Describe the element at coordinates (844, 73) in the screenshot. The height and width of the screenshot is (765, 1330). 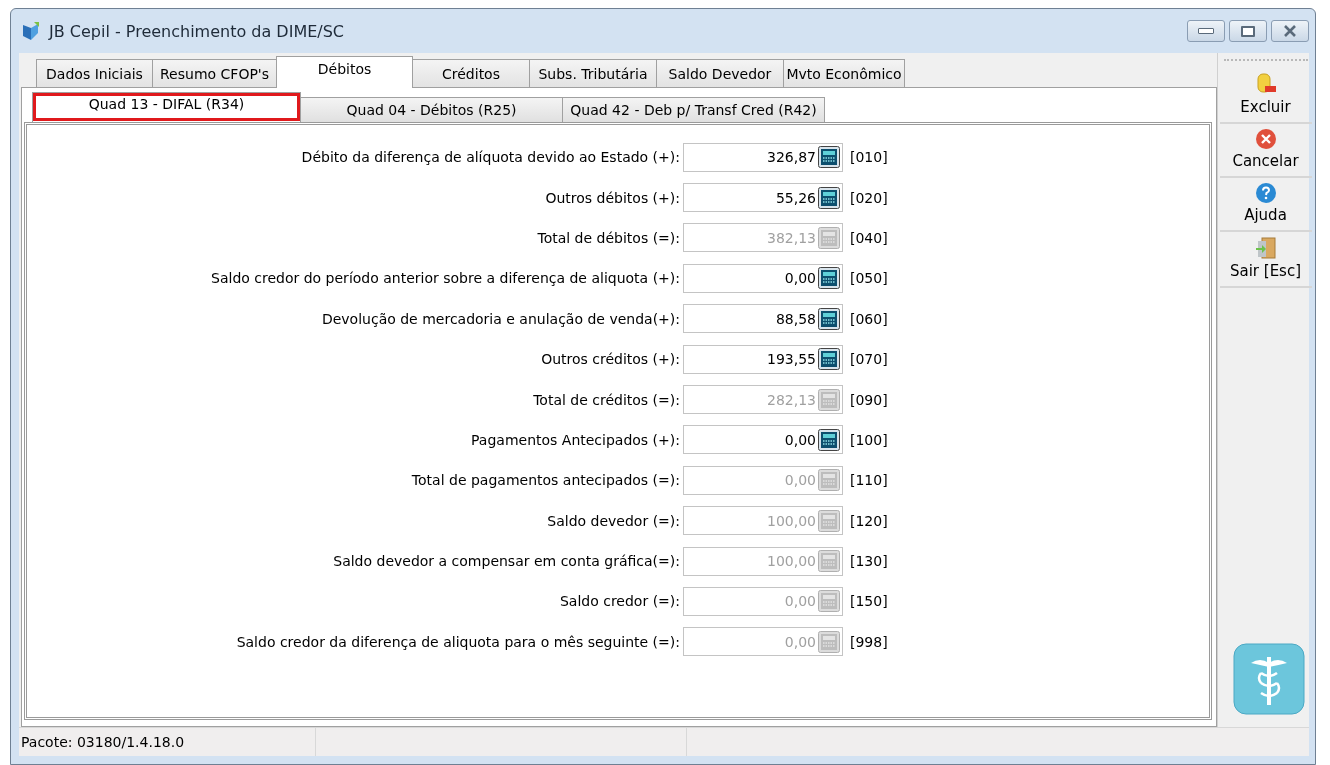
I see `tab: Mvto Econômico` at that location.